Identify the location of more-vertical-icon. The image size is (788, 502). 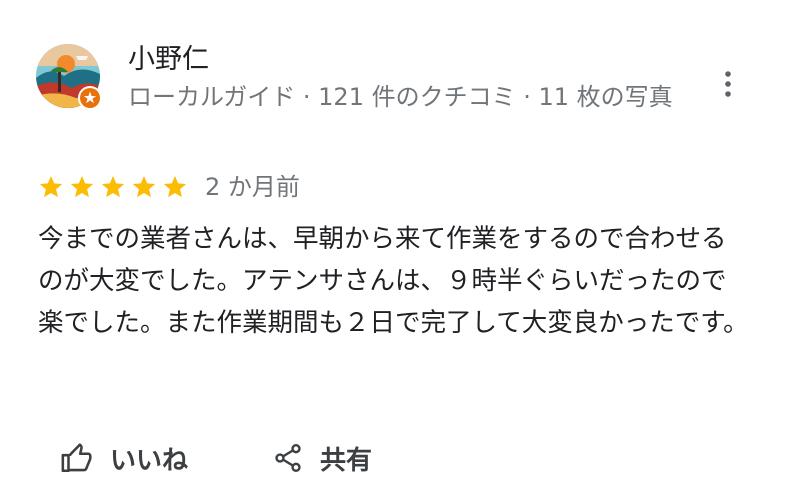
(728, 84).